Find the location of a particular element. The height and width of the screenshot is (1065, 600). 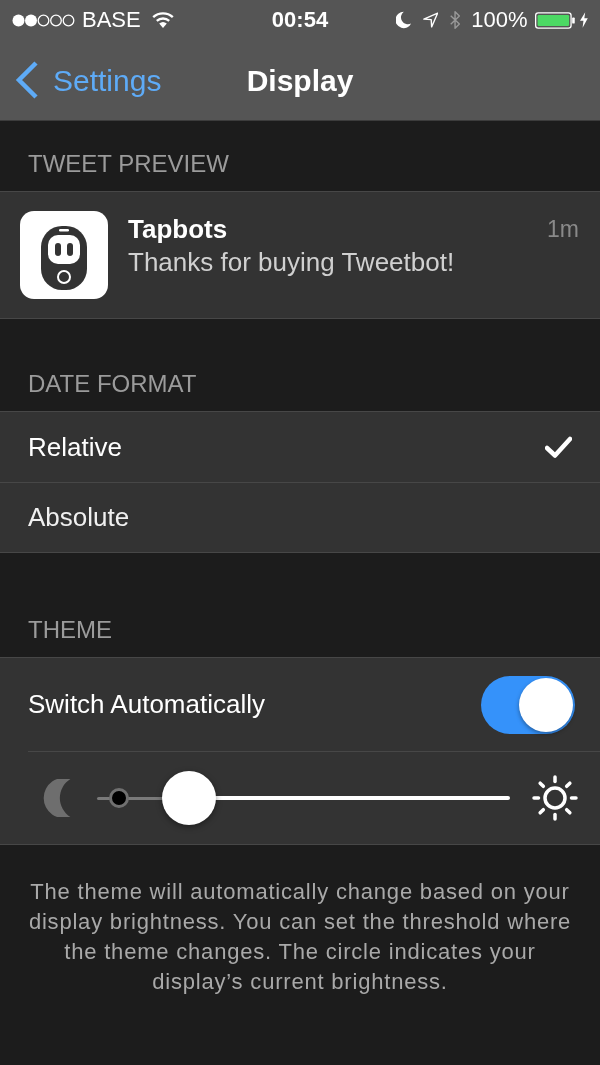

battery-icon is located at coordinates (555, 20).